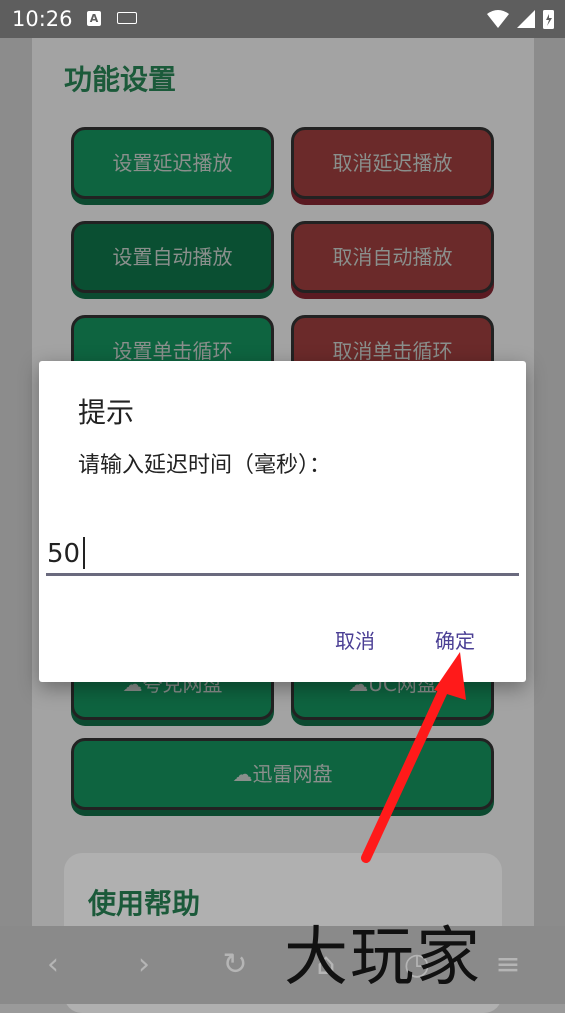 The height and width of the screenshot is (1013, 565). I want to click on watermark-logo: 大玩家, so click(383, 958).